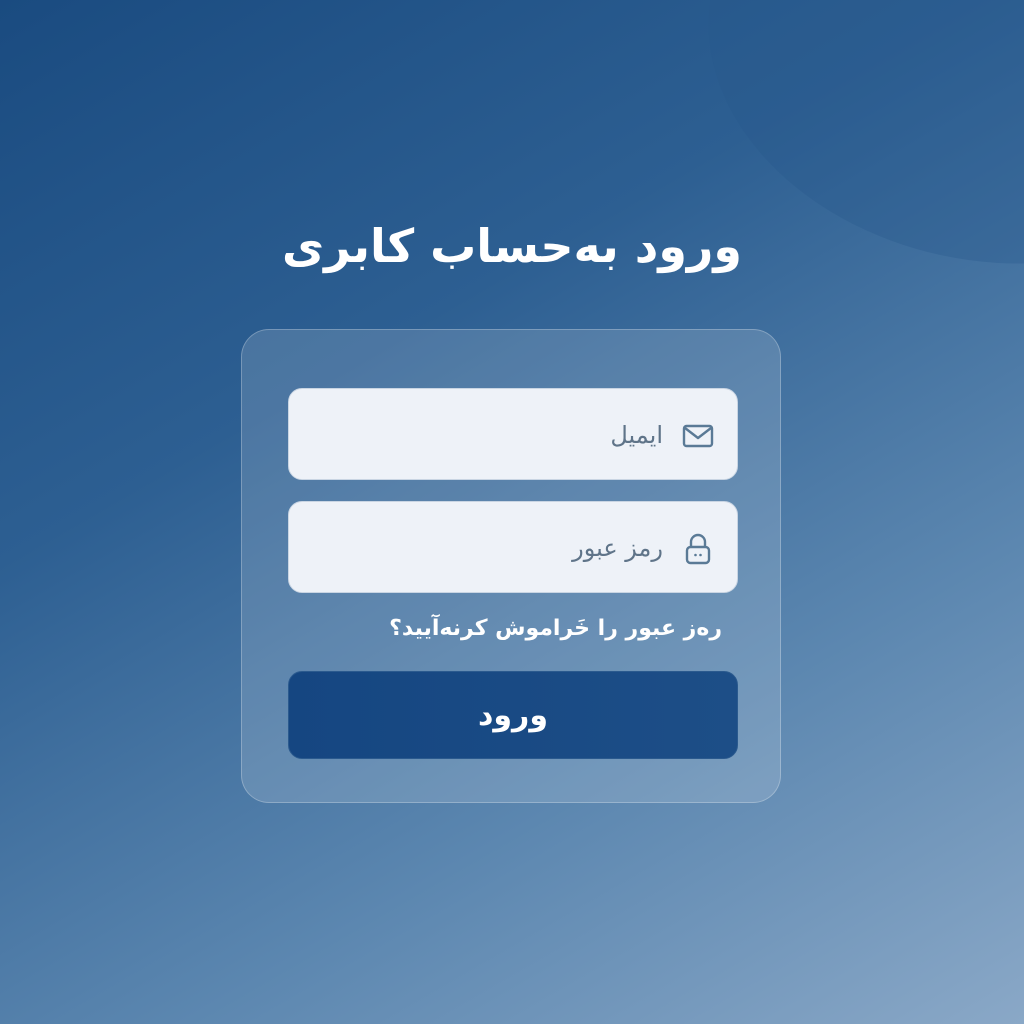 Image resolution: width=1024 pixels, height=1024 pixels. What do you see at coordinates (493, 435) in the screenshot?
I see `email-input` at bounding box center [493, 435].